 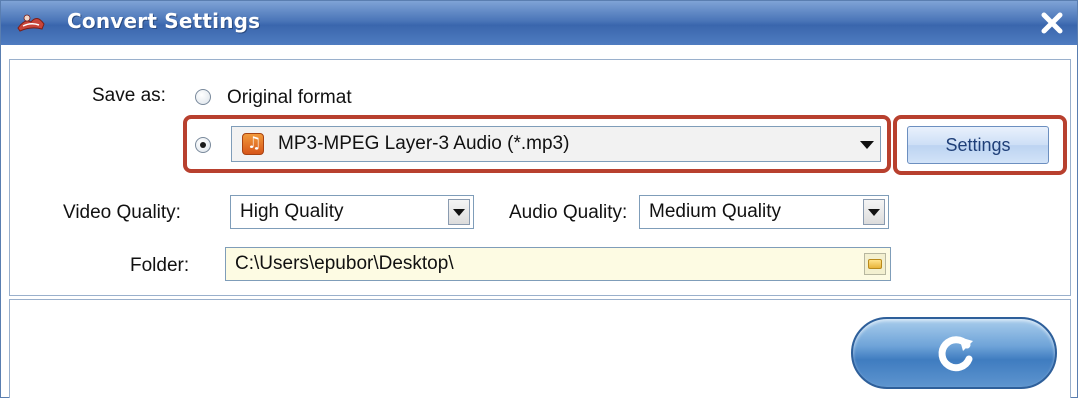 What do you see at coordinates (203, 145) in the screenshot?
I see `custom-format-radio` at bounding box center [203, 145].